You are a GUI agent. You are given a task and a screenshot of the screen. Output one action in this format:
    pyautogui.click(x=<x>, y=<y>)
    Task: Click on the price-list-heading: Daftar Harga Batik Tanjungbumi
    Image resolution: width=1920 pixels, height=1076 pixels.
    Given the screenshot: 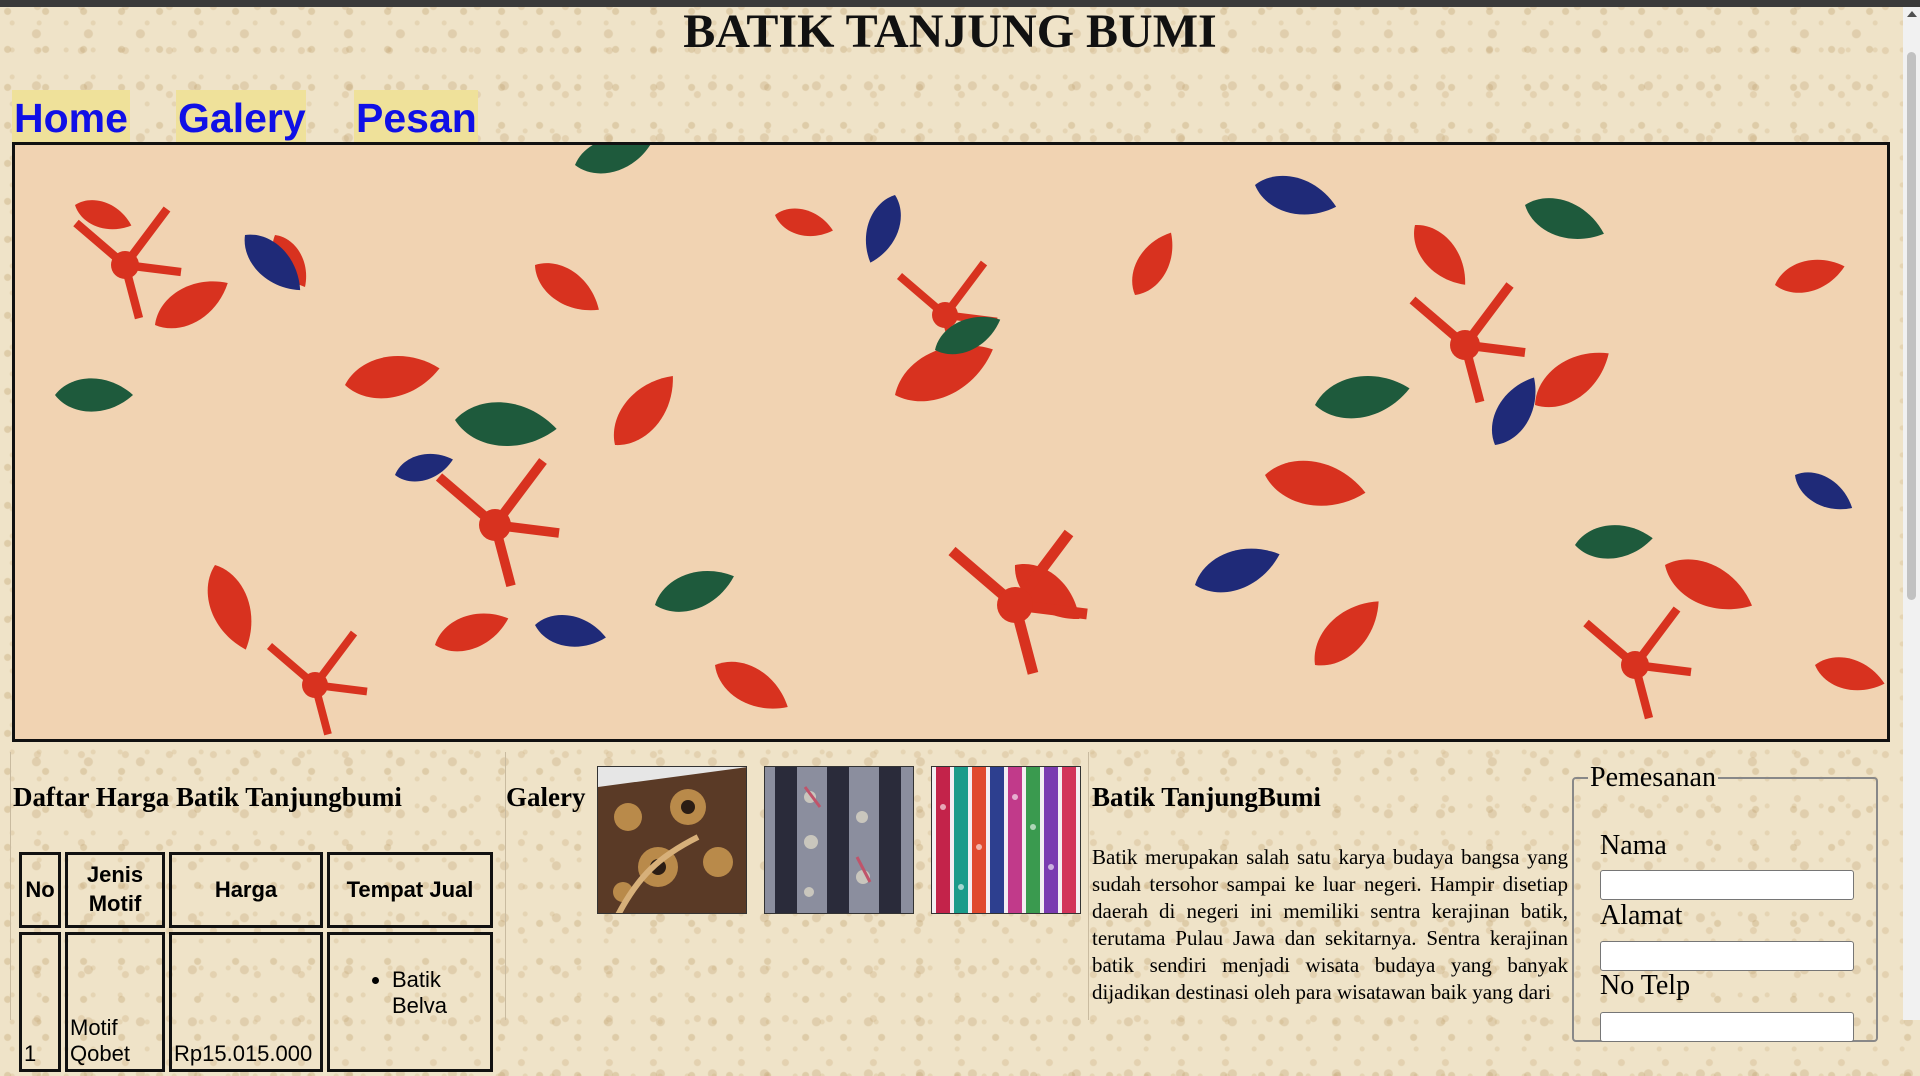 What is the action you would take?
    pyautogui.click(x=207, y=797)
    